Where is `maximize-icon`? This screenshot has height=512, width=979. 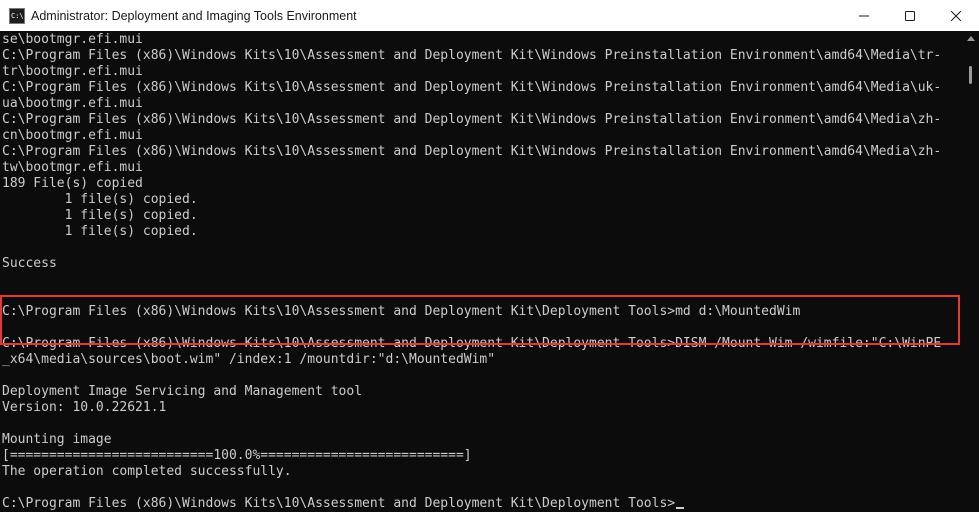 maximize-icon is located at coordinates (910, 15).